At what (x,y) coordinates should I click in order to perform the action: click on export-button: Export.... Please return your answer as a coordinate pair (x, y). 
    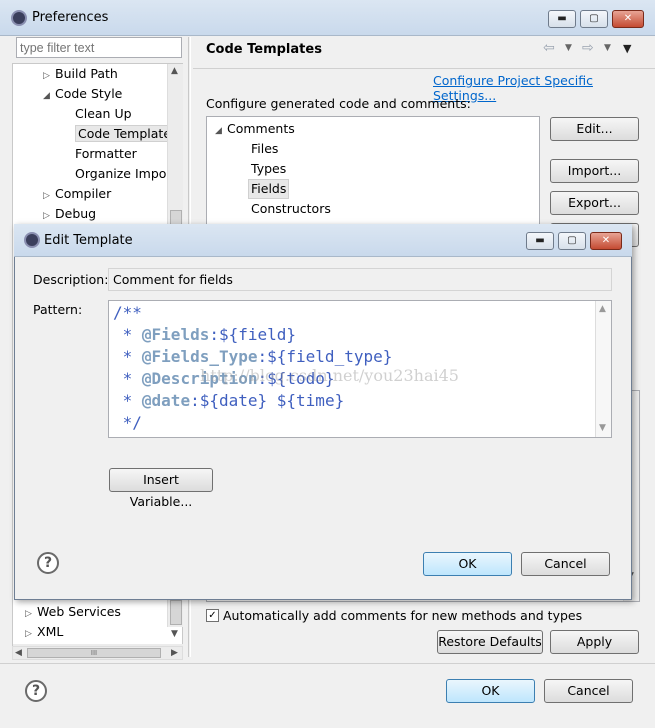
    Looking at the image, I should click on (594, 203).